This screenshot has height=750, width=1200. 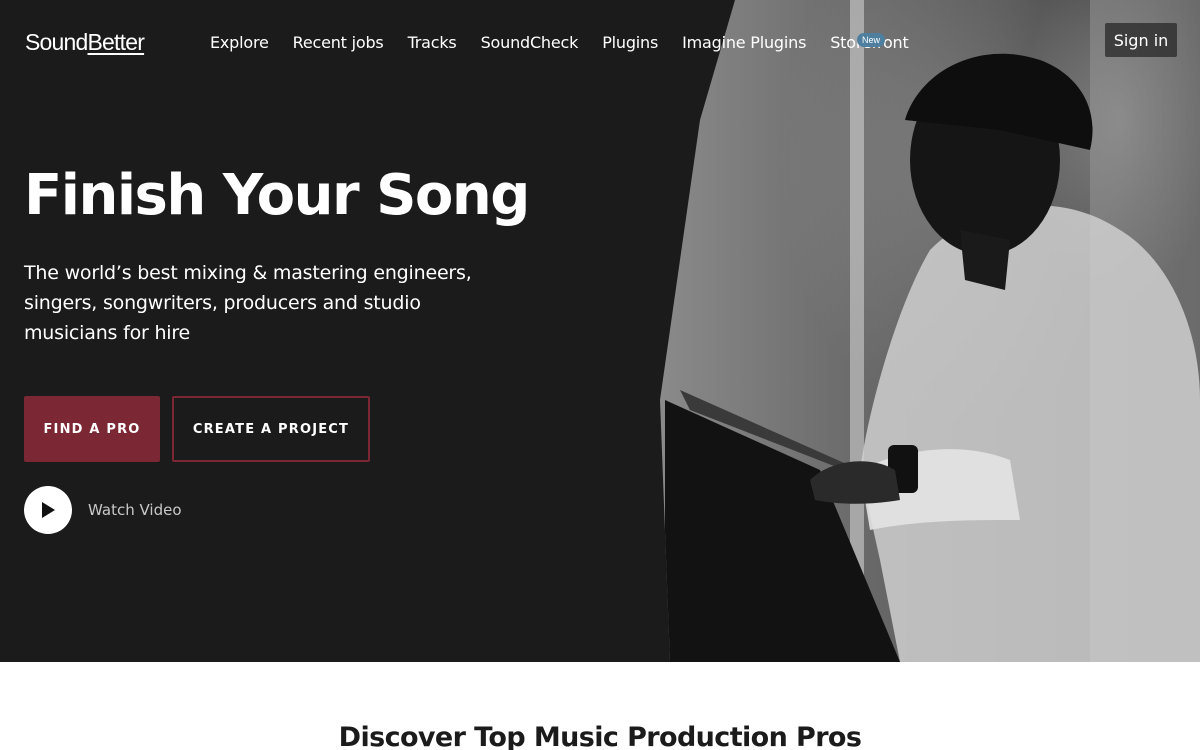 I want to click on play-icon, so click(x=48, y=510).